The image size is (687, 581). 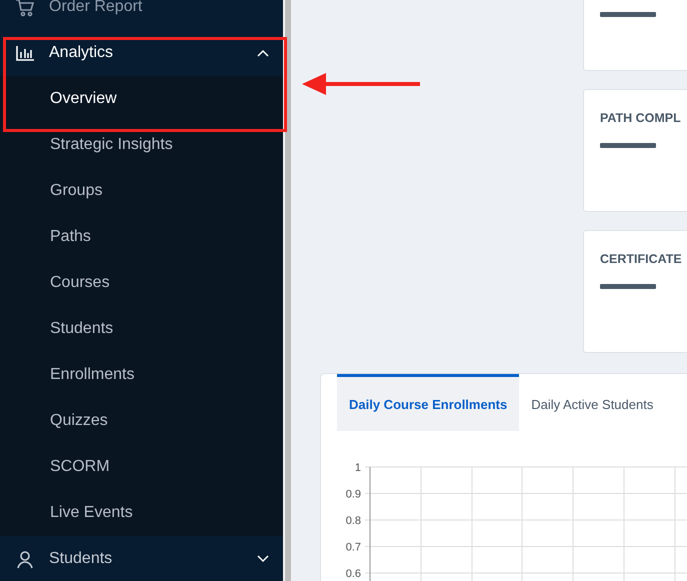 What do you see at coordinates (141, 513) in the screenshot?
I see `submenu-item: Live Events` at bounding box center [141, 513].